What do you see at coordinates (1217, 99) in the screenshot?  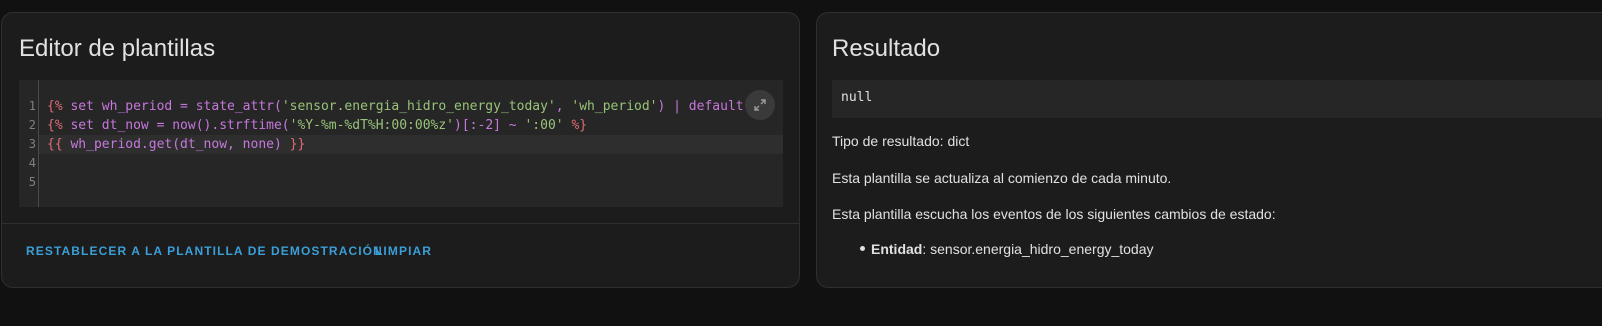 I see `result-output-box: null` at bounding box center [1217, 99].